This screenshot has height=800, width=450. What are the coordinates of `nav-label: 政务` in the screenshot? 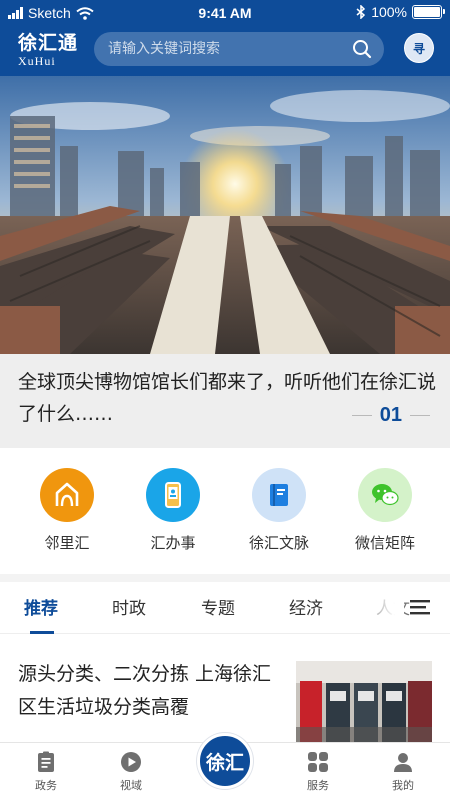 It's located at (46, 785).